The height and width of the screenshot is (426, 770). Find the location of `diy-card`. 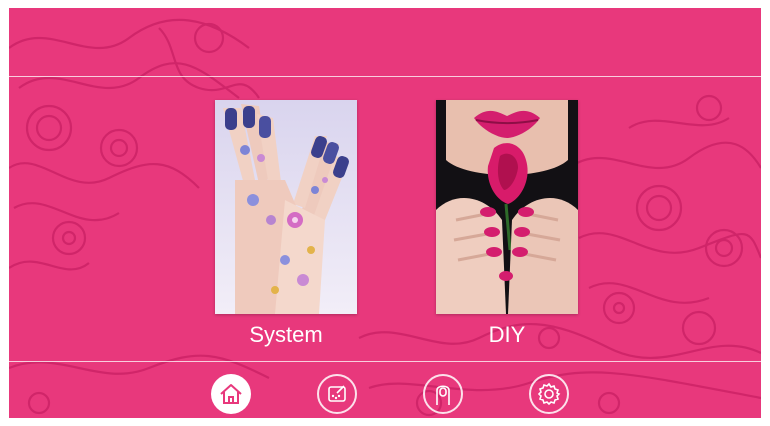

diy-card is located at coordinates (507, 207).